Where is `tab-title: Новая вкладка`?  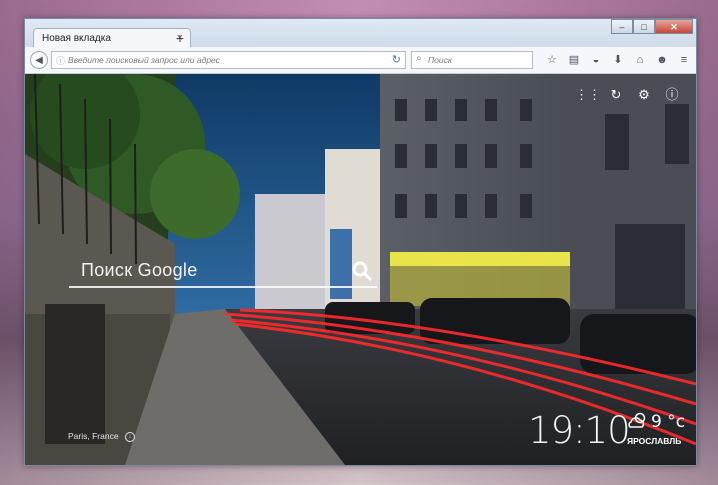 tab-title: Новая вкладка is located at coordinates (76, 38).